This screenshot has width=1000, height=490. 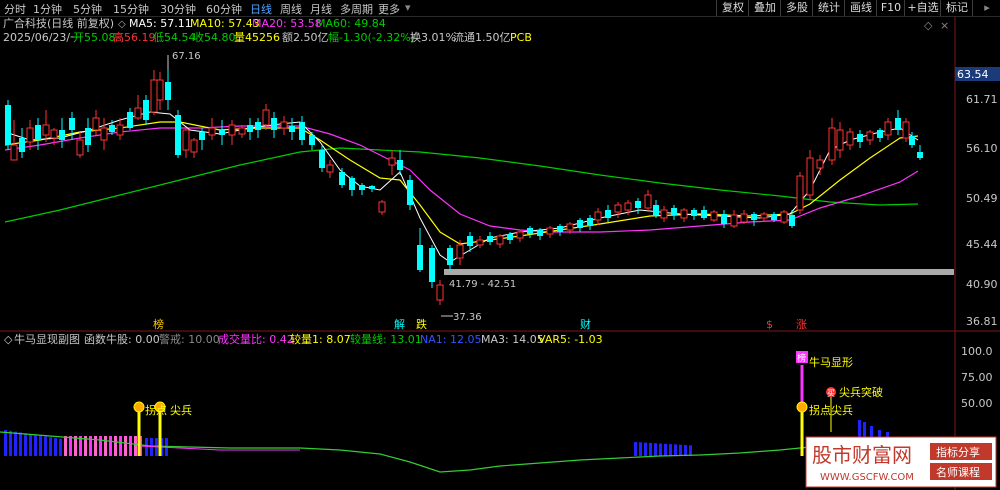 What do you see at coordinates (122, 24) in the screenshot?
I see `ma-toggle-icon: ◇` at bounding box center [122, 24].